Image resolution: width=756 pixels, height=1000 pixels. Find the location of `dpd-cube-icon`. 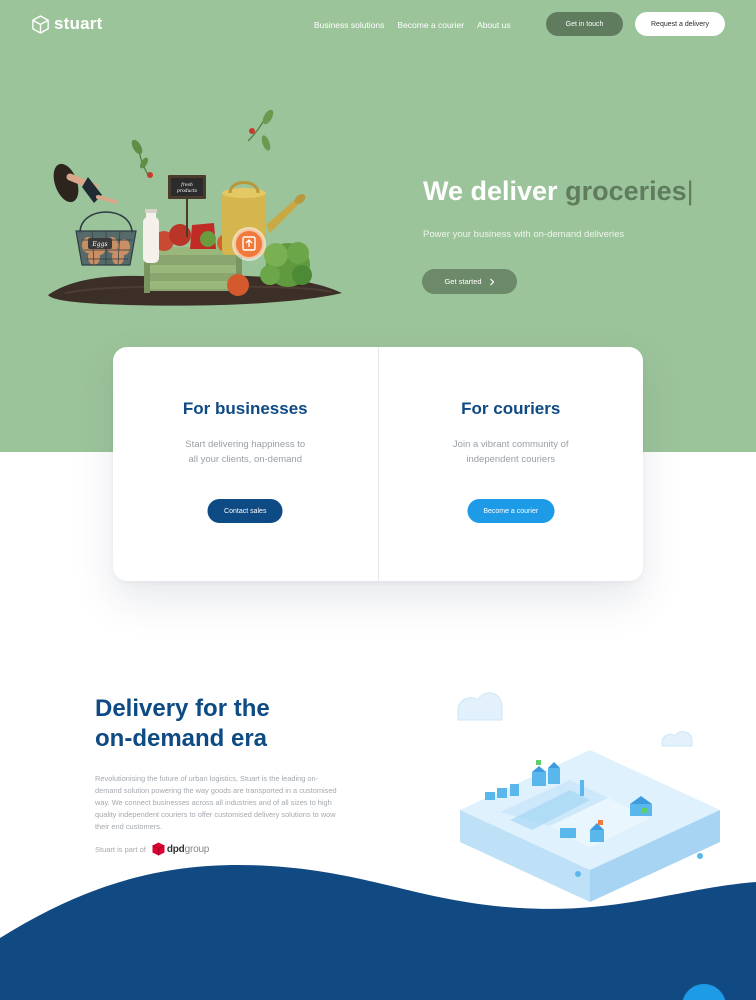

dpd-cube-icon is located at coordinates (158, 849).